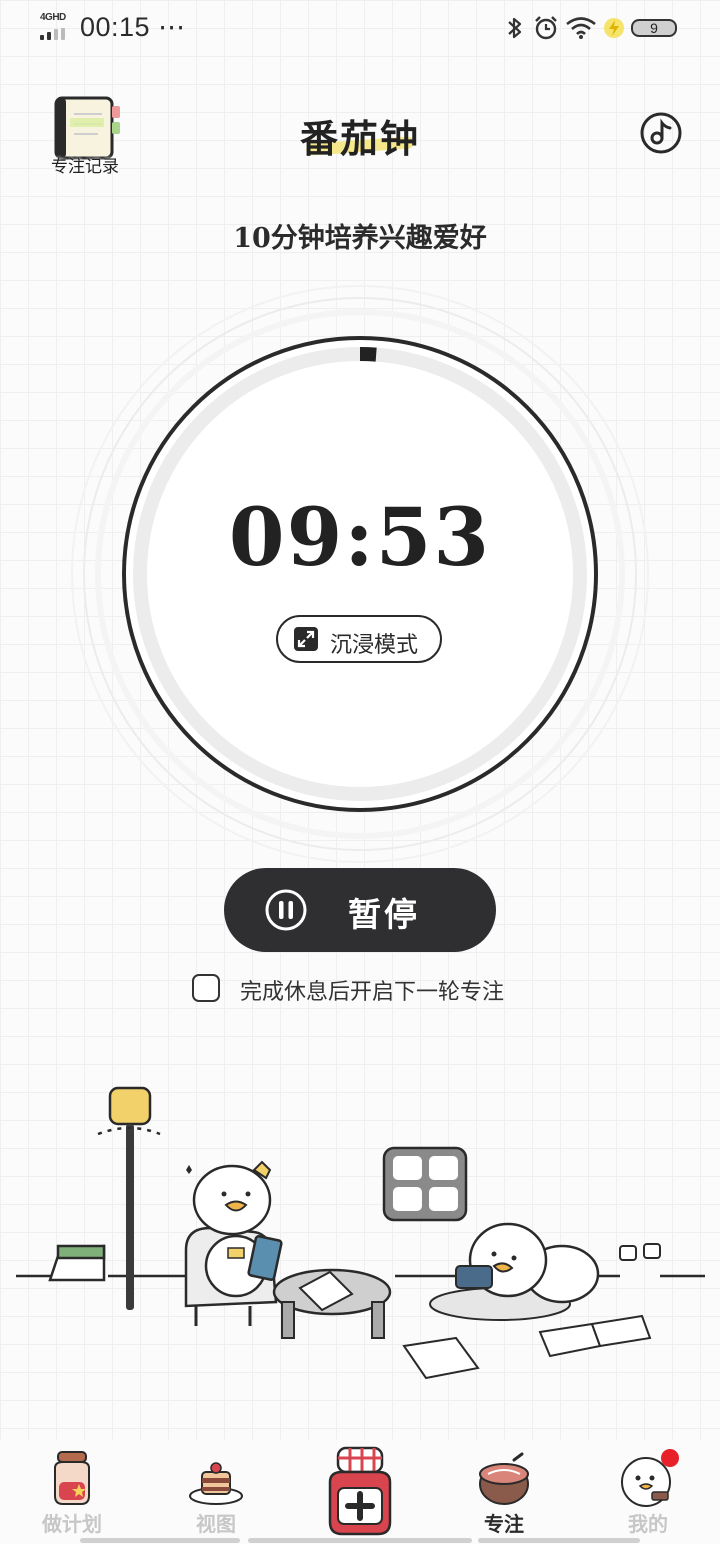  I want to click on cake-icon, so click(216, 1483).